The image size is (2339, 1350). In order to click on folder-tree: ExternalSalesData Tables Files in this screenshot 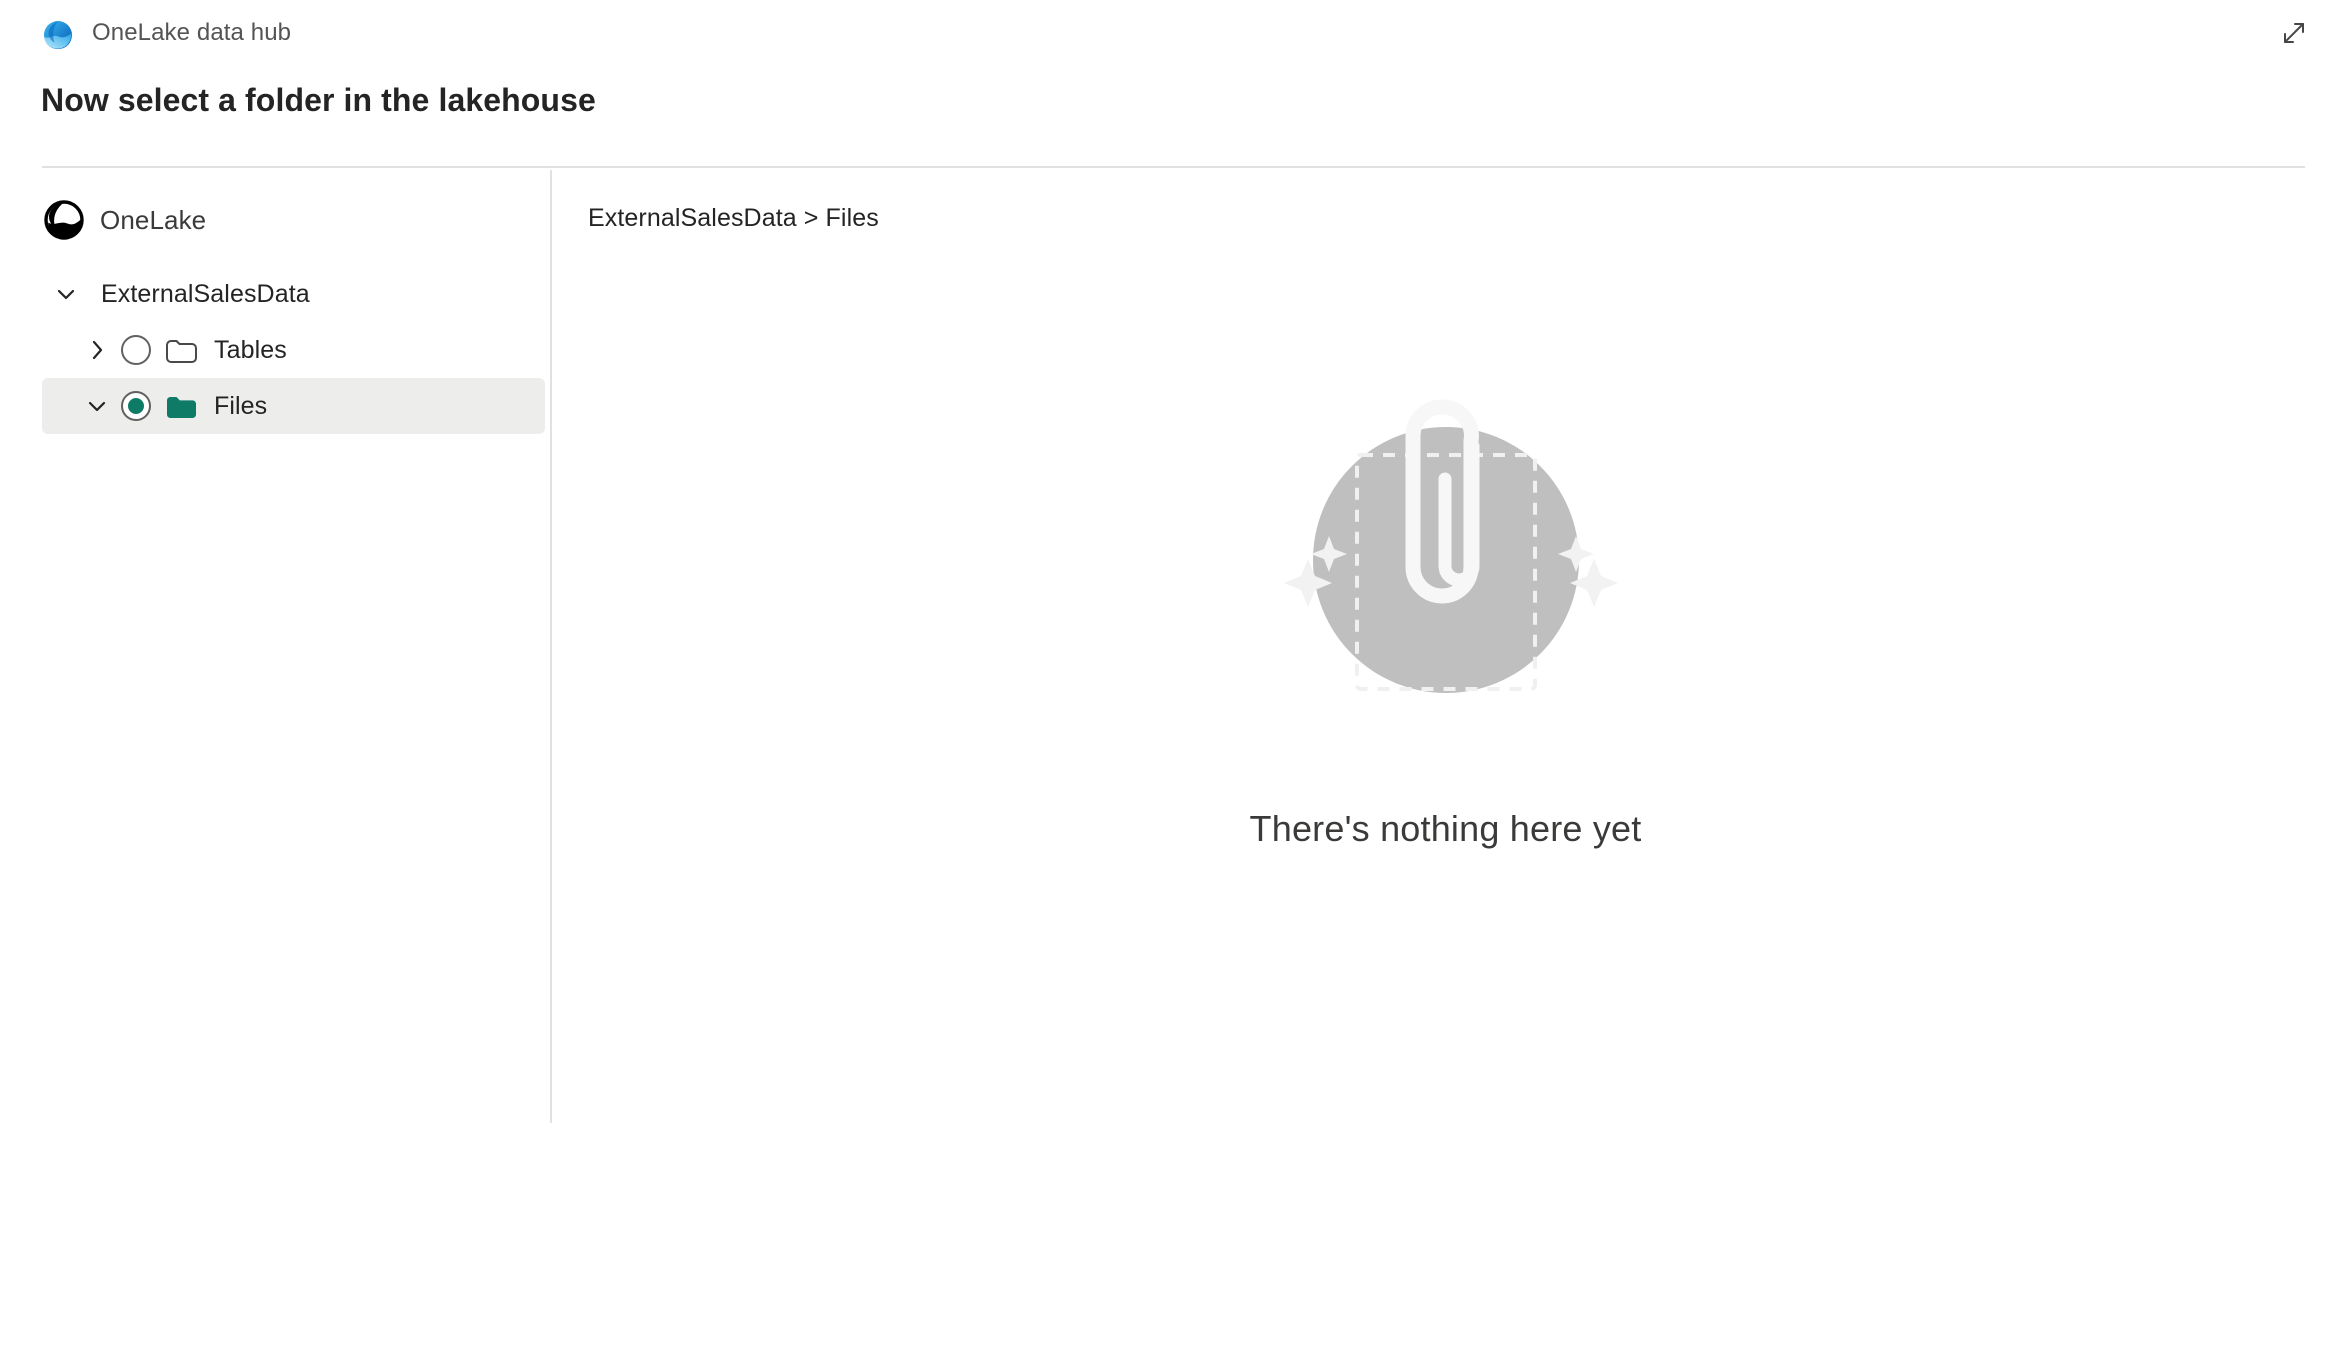, I will do `click(274, 350)`.